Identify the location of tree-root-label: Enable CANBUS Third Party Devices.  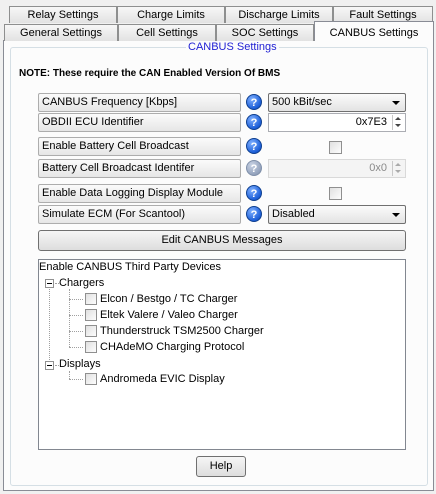
(130, 267).